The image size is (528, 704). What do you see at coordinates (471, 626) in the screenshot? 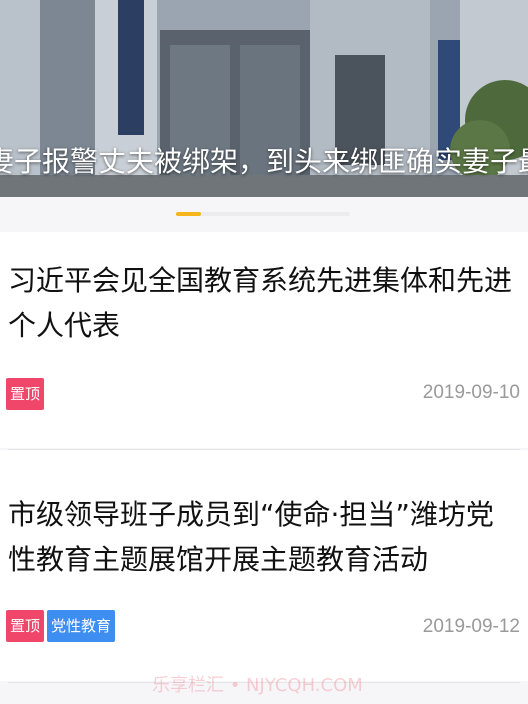
I see `news-date: 2019-09-12` at bounding box center [471, 626].